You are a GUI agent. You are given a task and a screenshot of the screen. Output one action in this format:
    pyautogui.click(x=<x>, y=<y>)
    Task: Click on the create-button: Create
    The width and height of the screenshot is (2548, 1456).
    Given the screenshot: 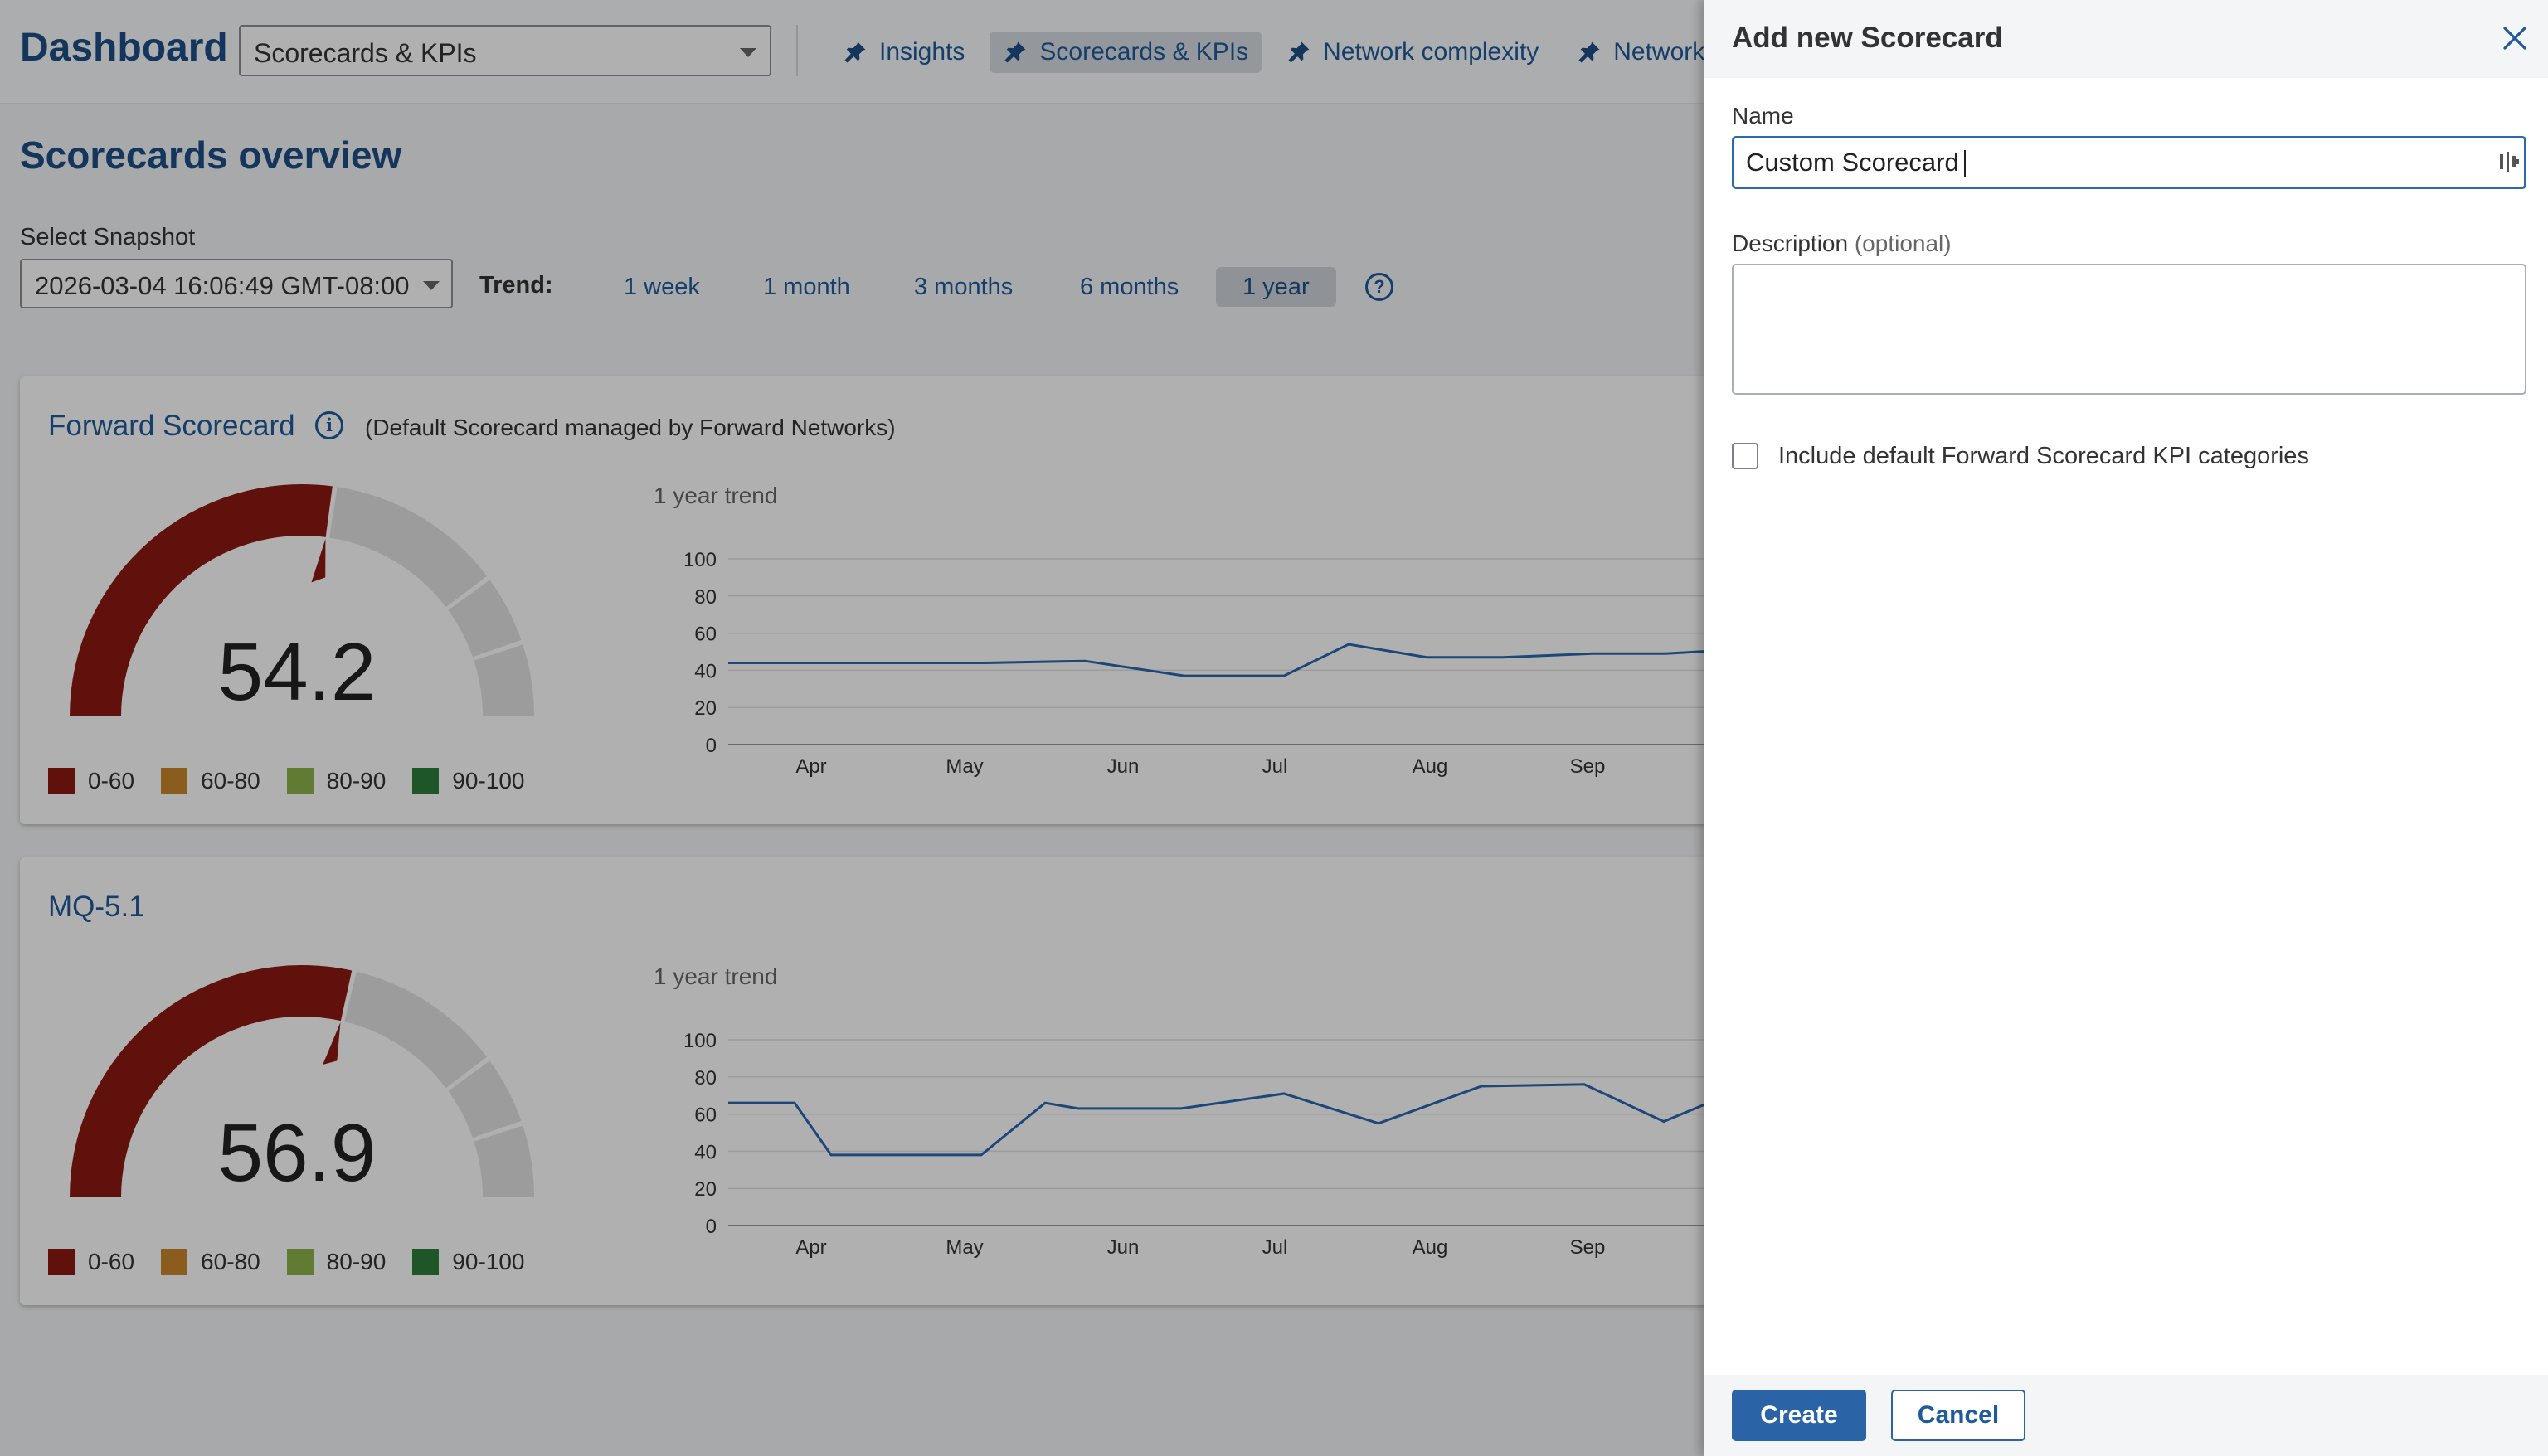 What is the action you would take?
    pyautogui.click(x=1799, y=1415)
    